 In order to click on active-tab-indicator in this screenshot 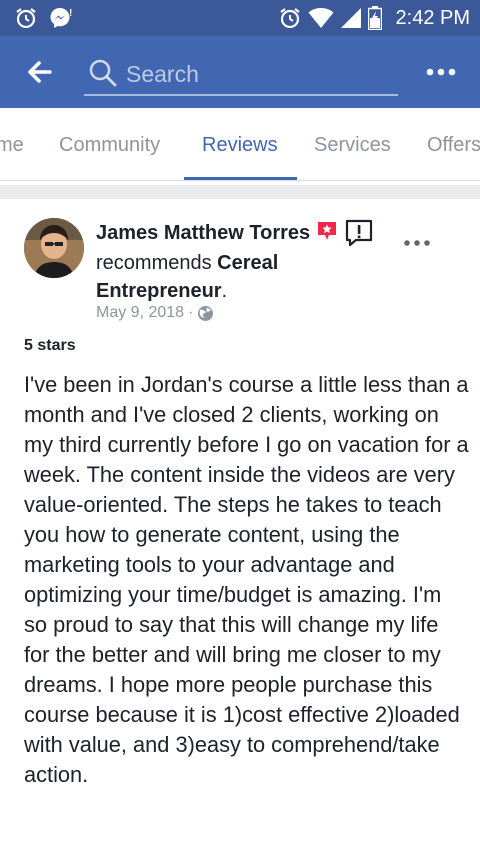, I will do `click(240, 178)`.